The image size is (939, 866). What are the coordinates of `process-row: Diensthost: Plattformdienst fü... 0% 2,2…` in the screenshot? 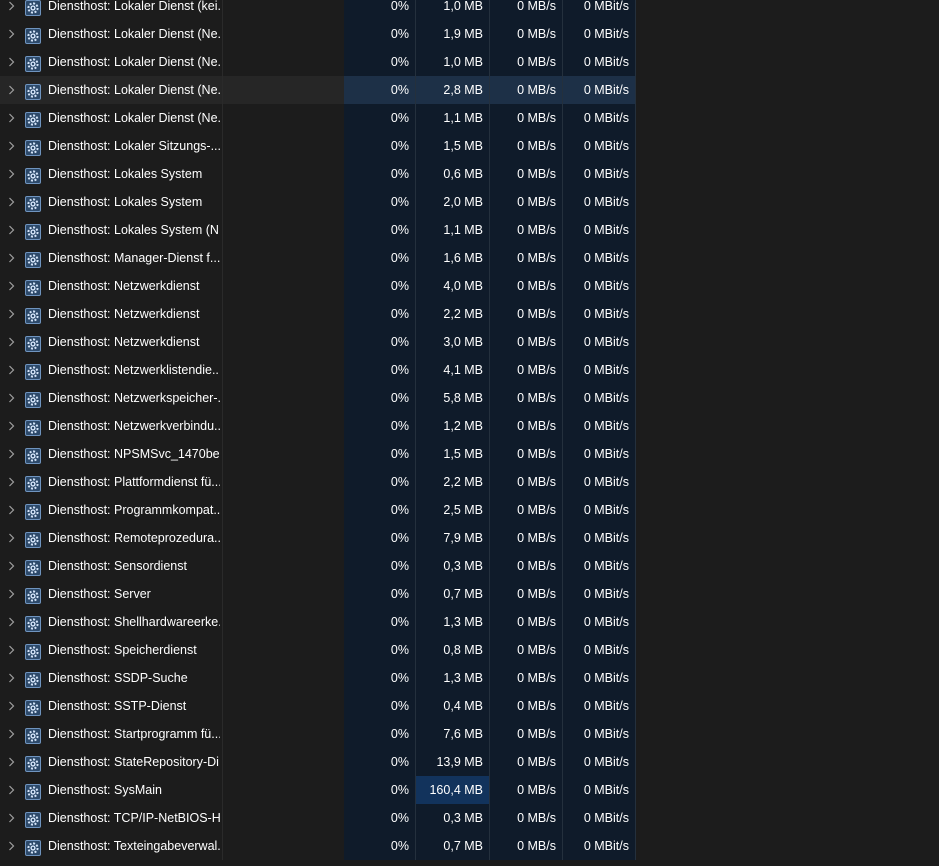 It's located at (469, 482).